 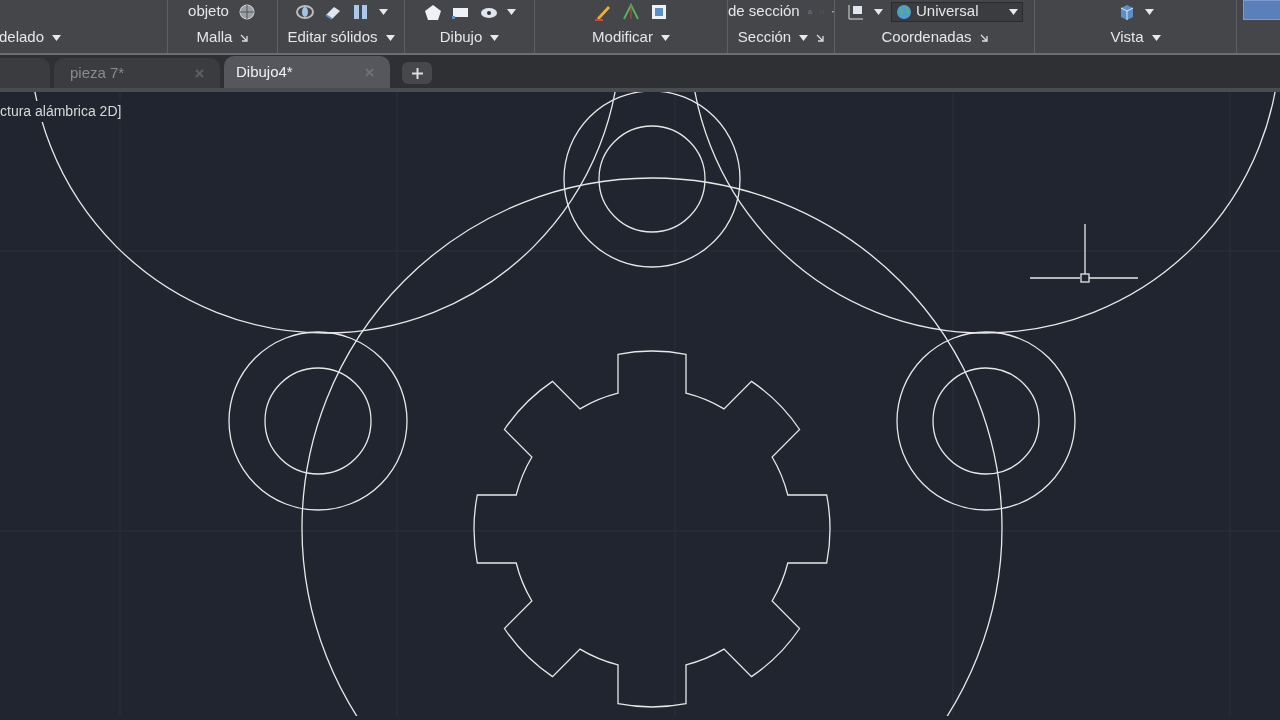 I want to click on ucs-icon, so click(x=856, y=11).